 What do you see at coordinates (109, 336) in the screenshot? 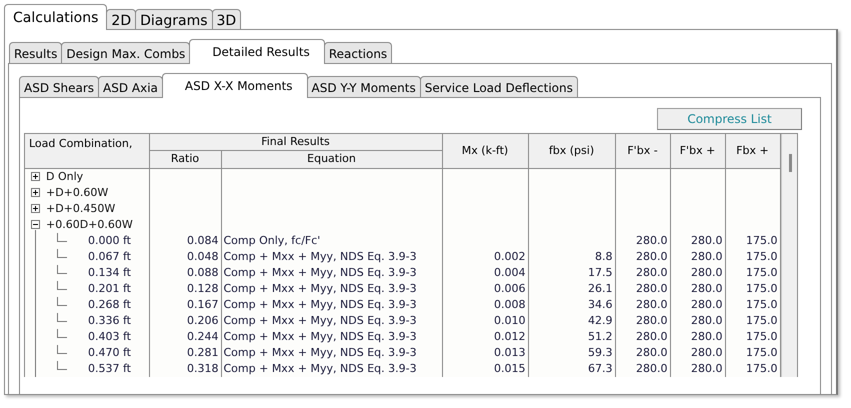
I see `location-cell: 0.403 ft` at bounding box center [109, 336].